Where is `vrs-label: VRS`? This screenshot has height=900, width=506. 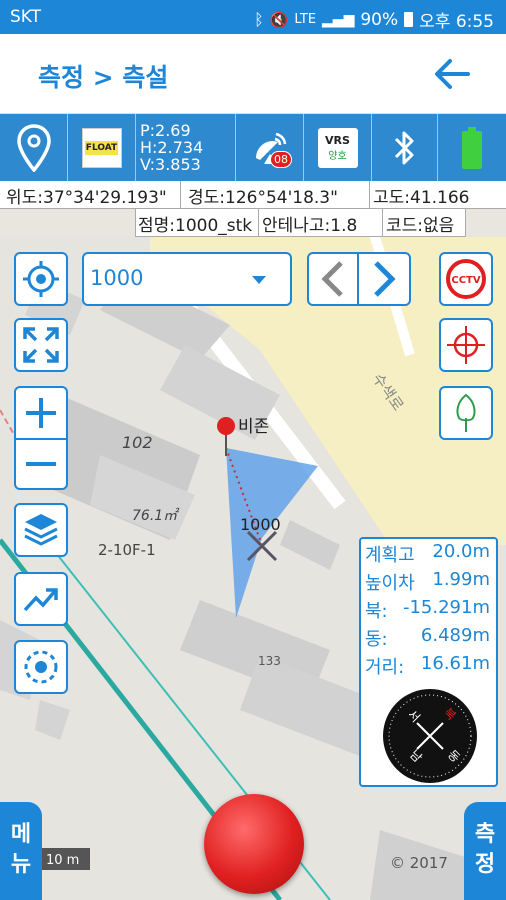
vrs-label: VRS is located at coordinates (337, 140).